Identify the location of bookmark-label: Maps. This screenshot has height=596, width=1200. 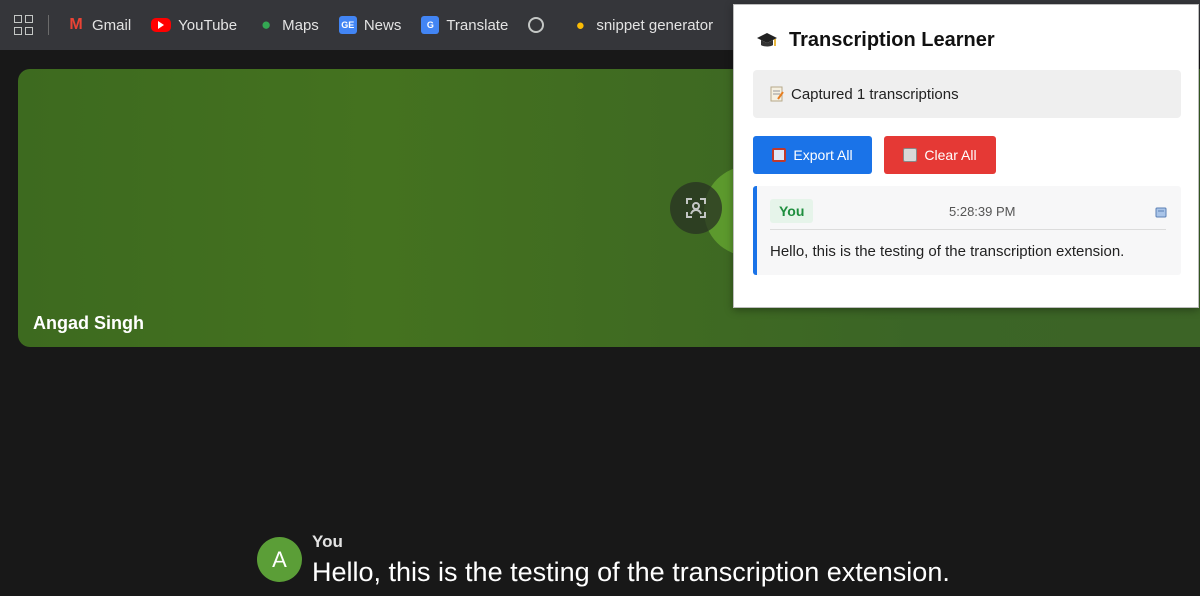
(300, 25).